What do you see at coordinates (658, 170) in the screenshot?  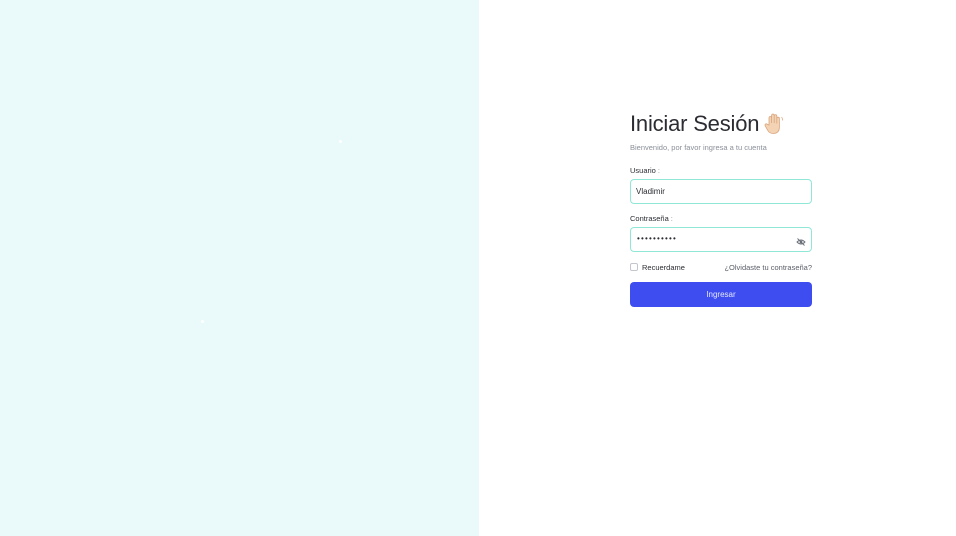 I see `username-label-suffix: :` at bounding box center [658, 170].